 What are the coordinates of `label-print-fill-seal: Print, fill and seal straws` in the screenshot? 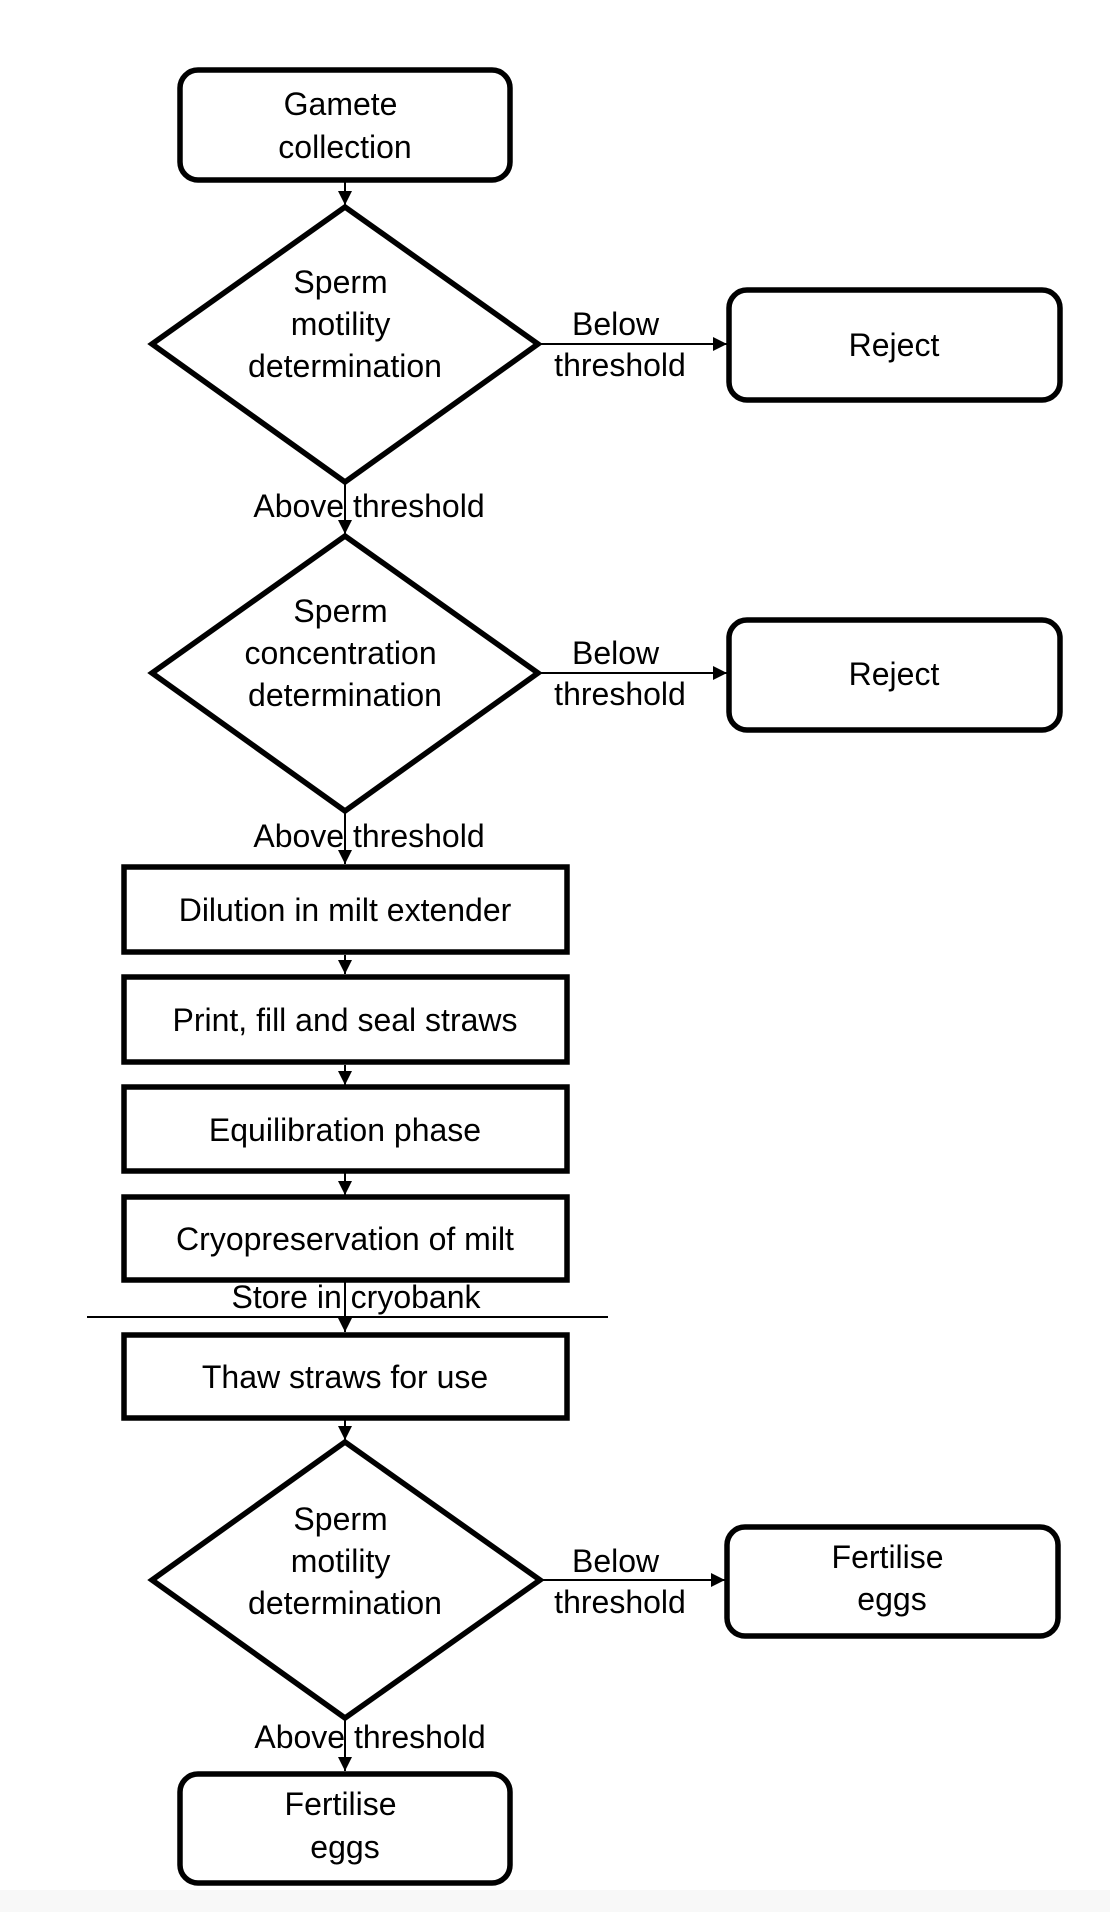 It's located at (344, 1020).